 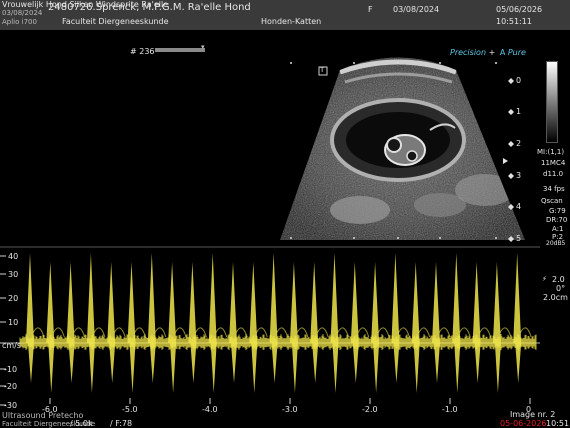 What do you see at coordinates (13, 274) in the screenshot?
I see `y-label-30: 30` at bounding box center [13, 274].